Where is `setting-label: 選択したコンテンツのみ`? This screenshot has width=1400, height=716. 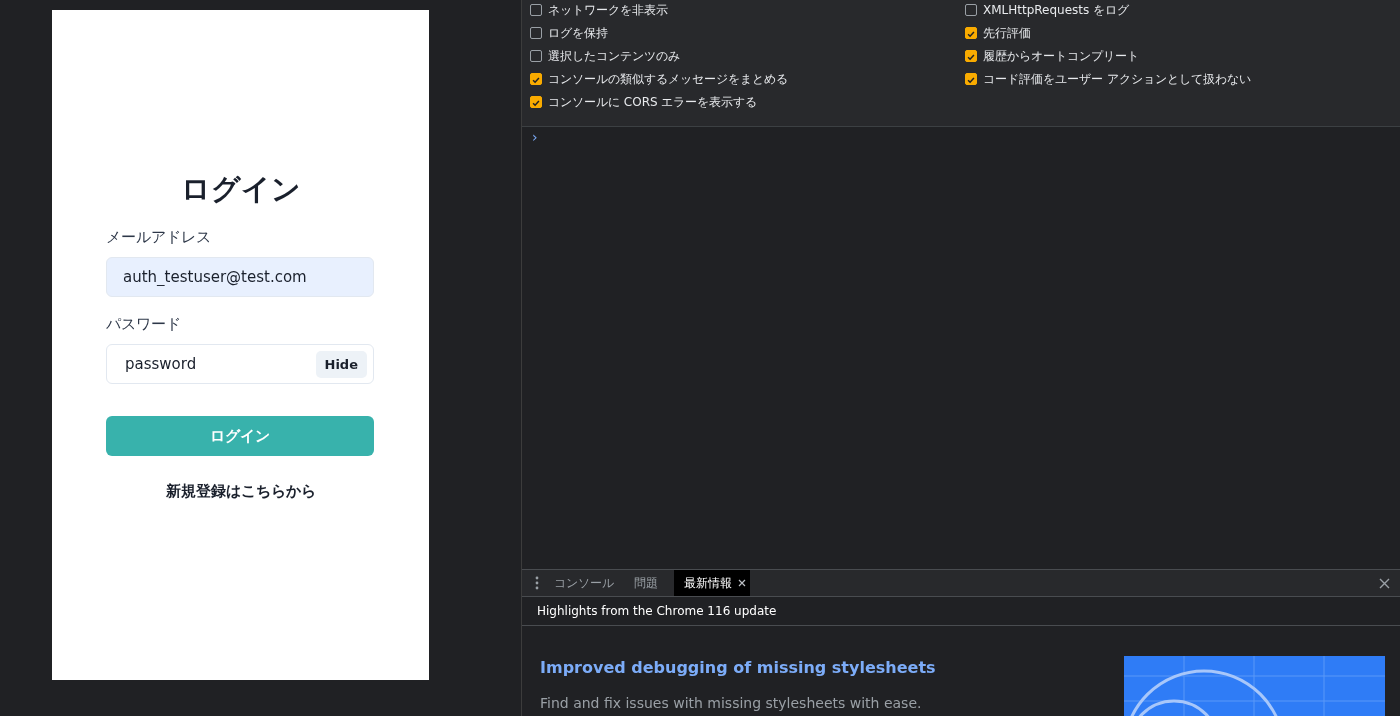
setting-label: 選択したコンテンツのみ is located at coordinates (614, 56).